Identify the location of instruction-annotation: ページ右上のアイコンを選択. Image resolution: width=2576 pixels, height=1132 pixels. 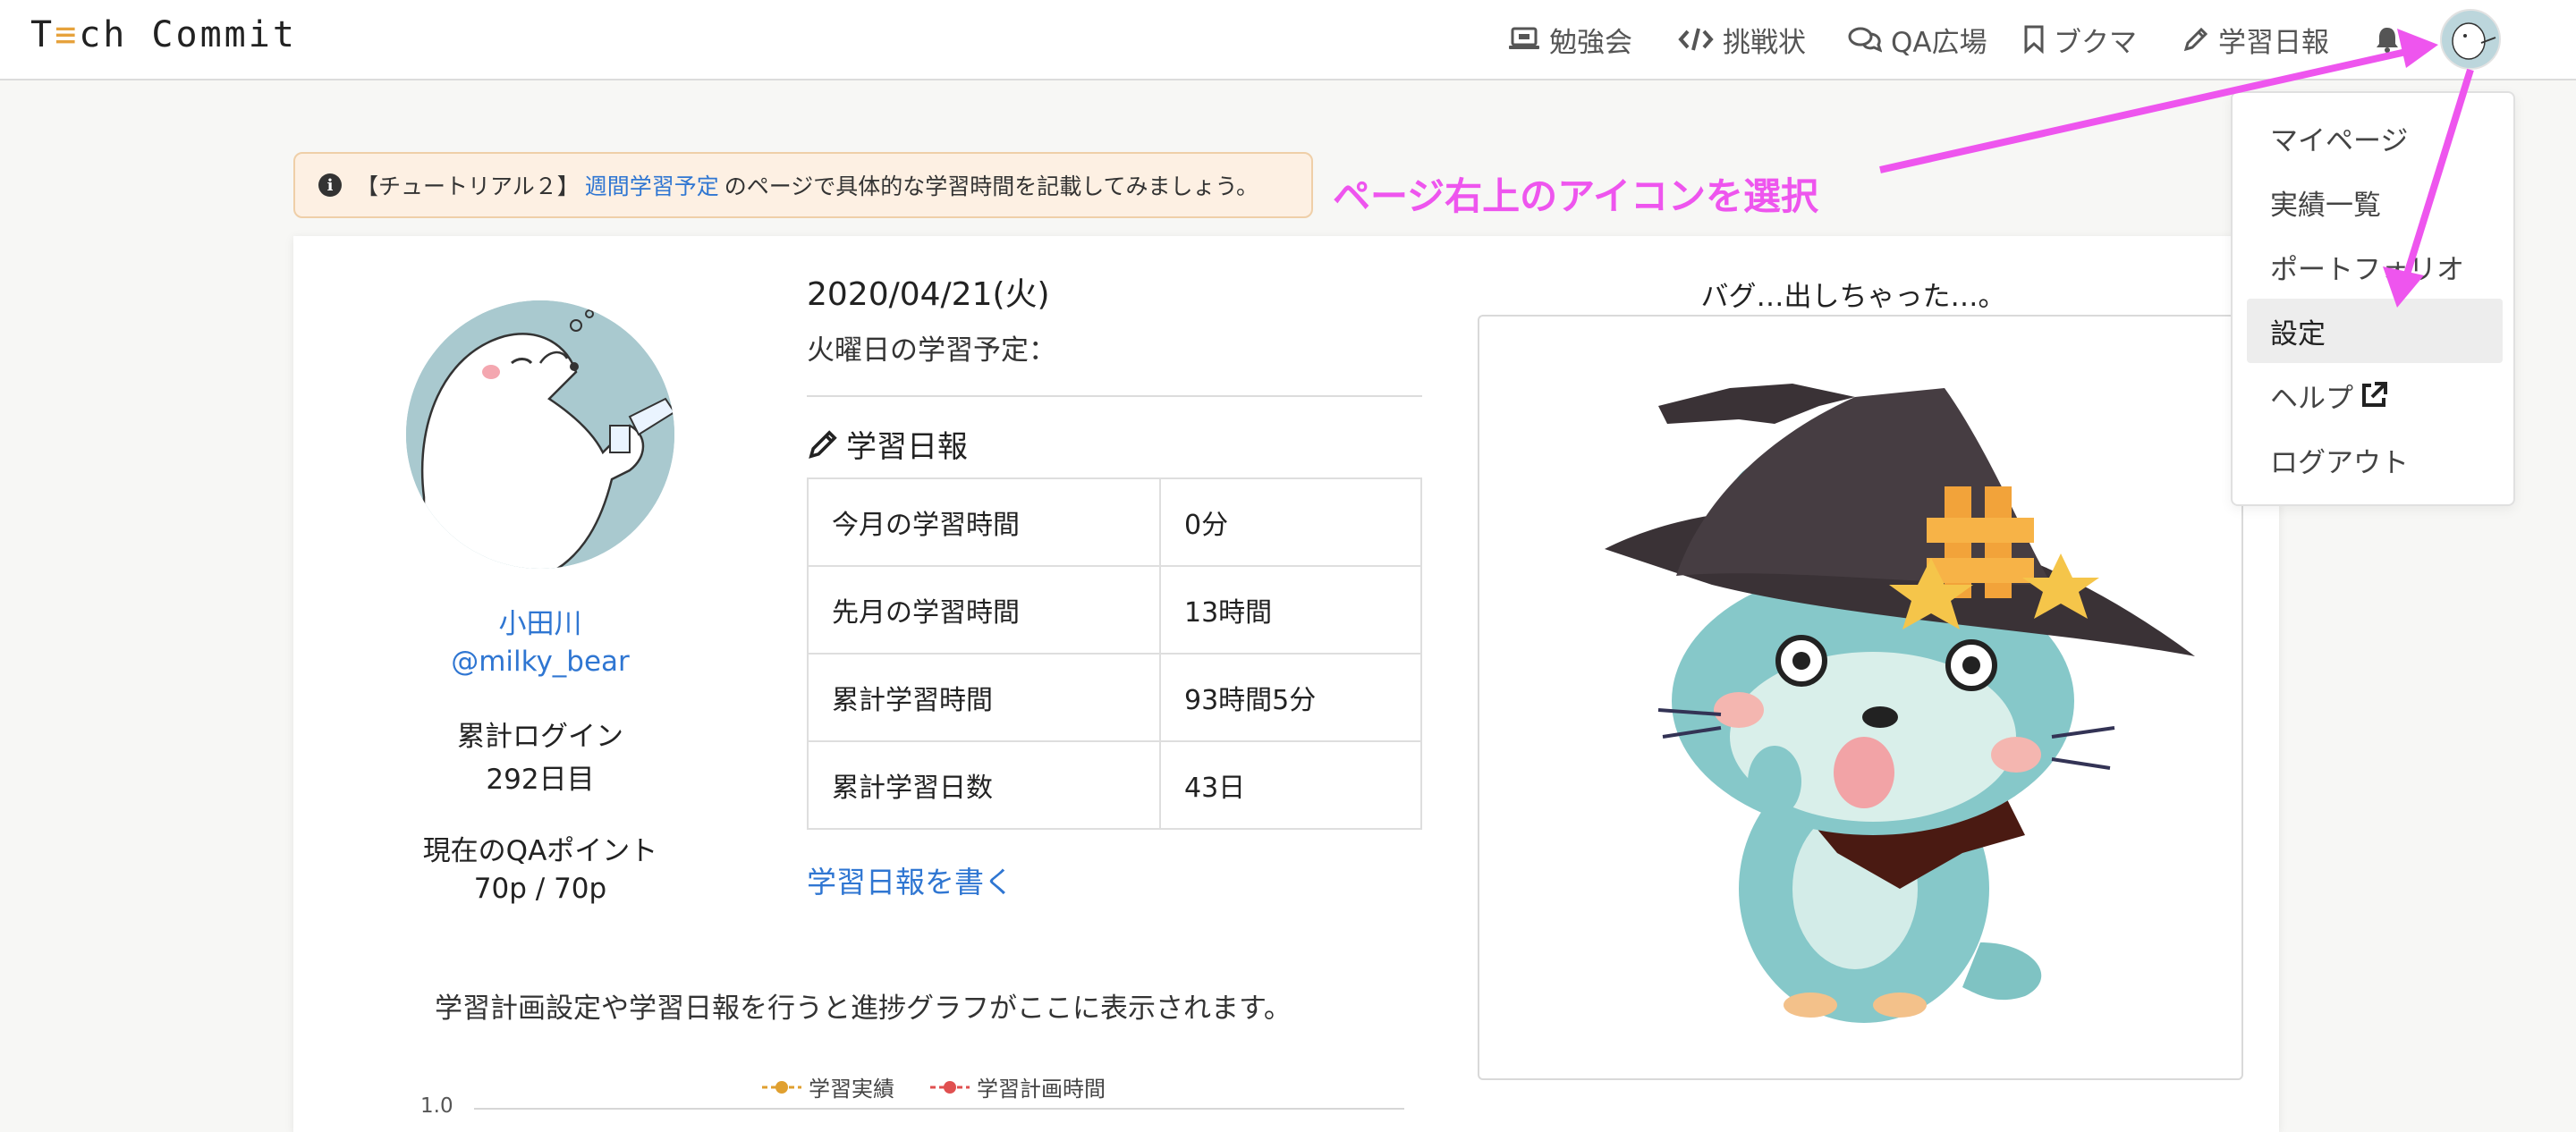
(1576, 196).